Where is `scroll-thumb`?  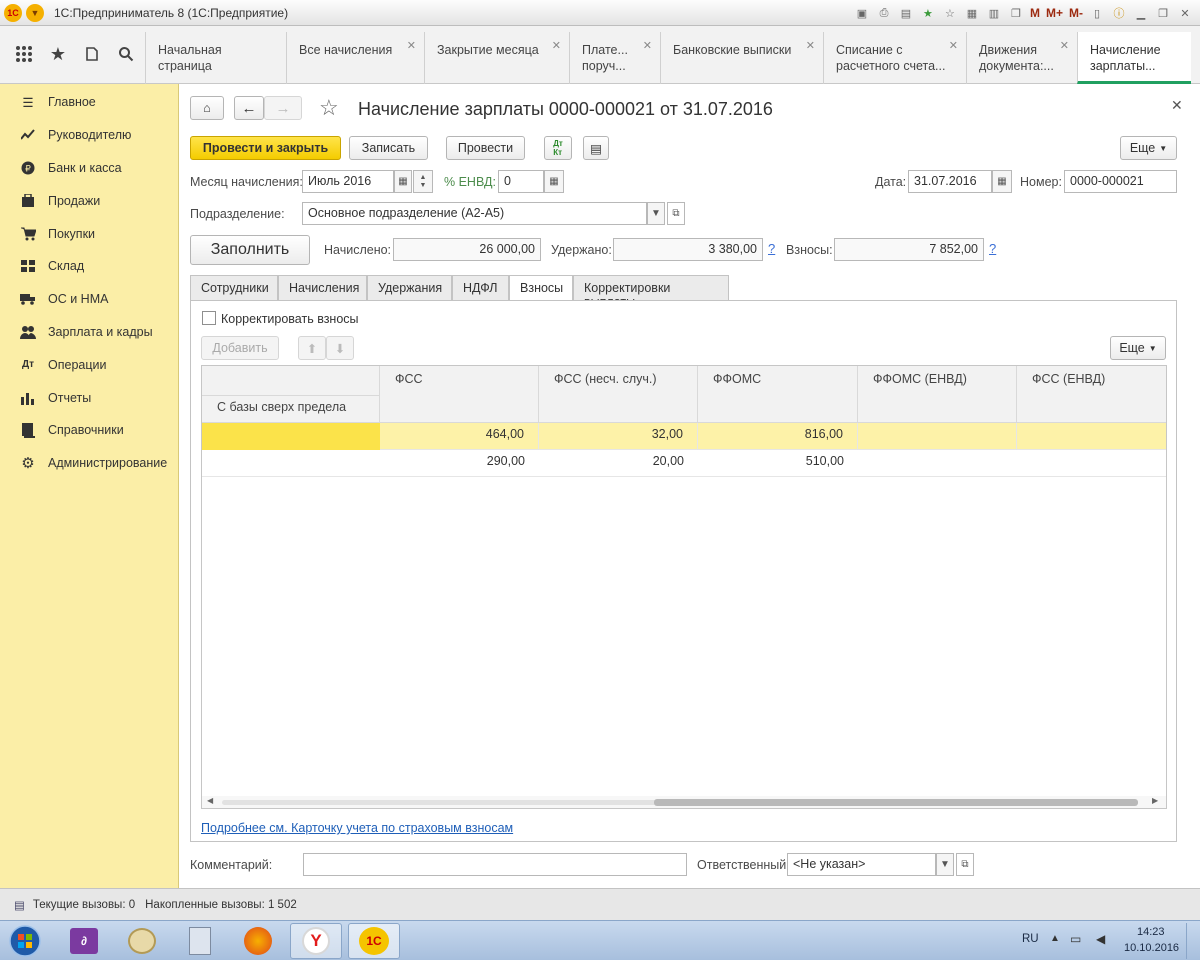 scroll-thumb is located at coordinates (896, 802).